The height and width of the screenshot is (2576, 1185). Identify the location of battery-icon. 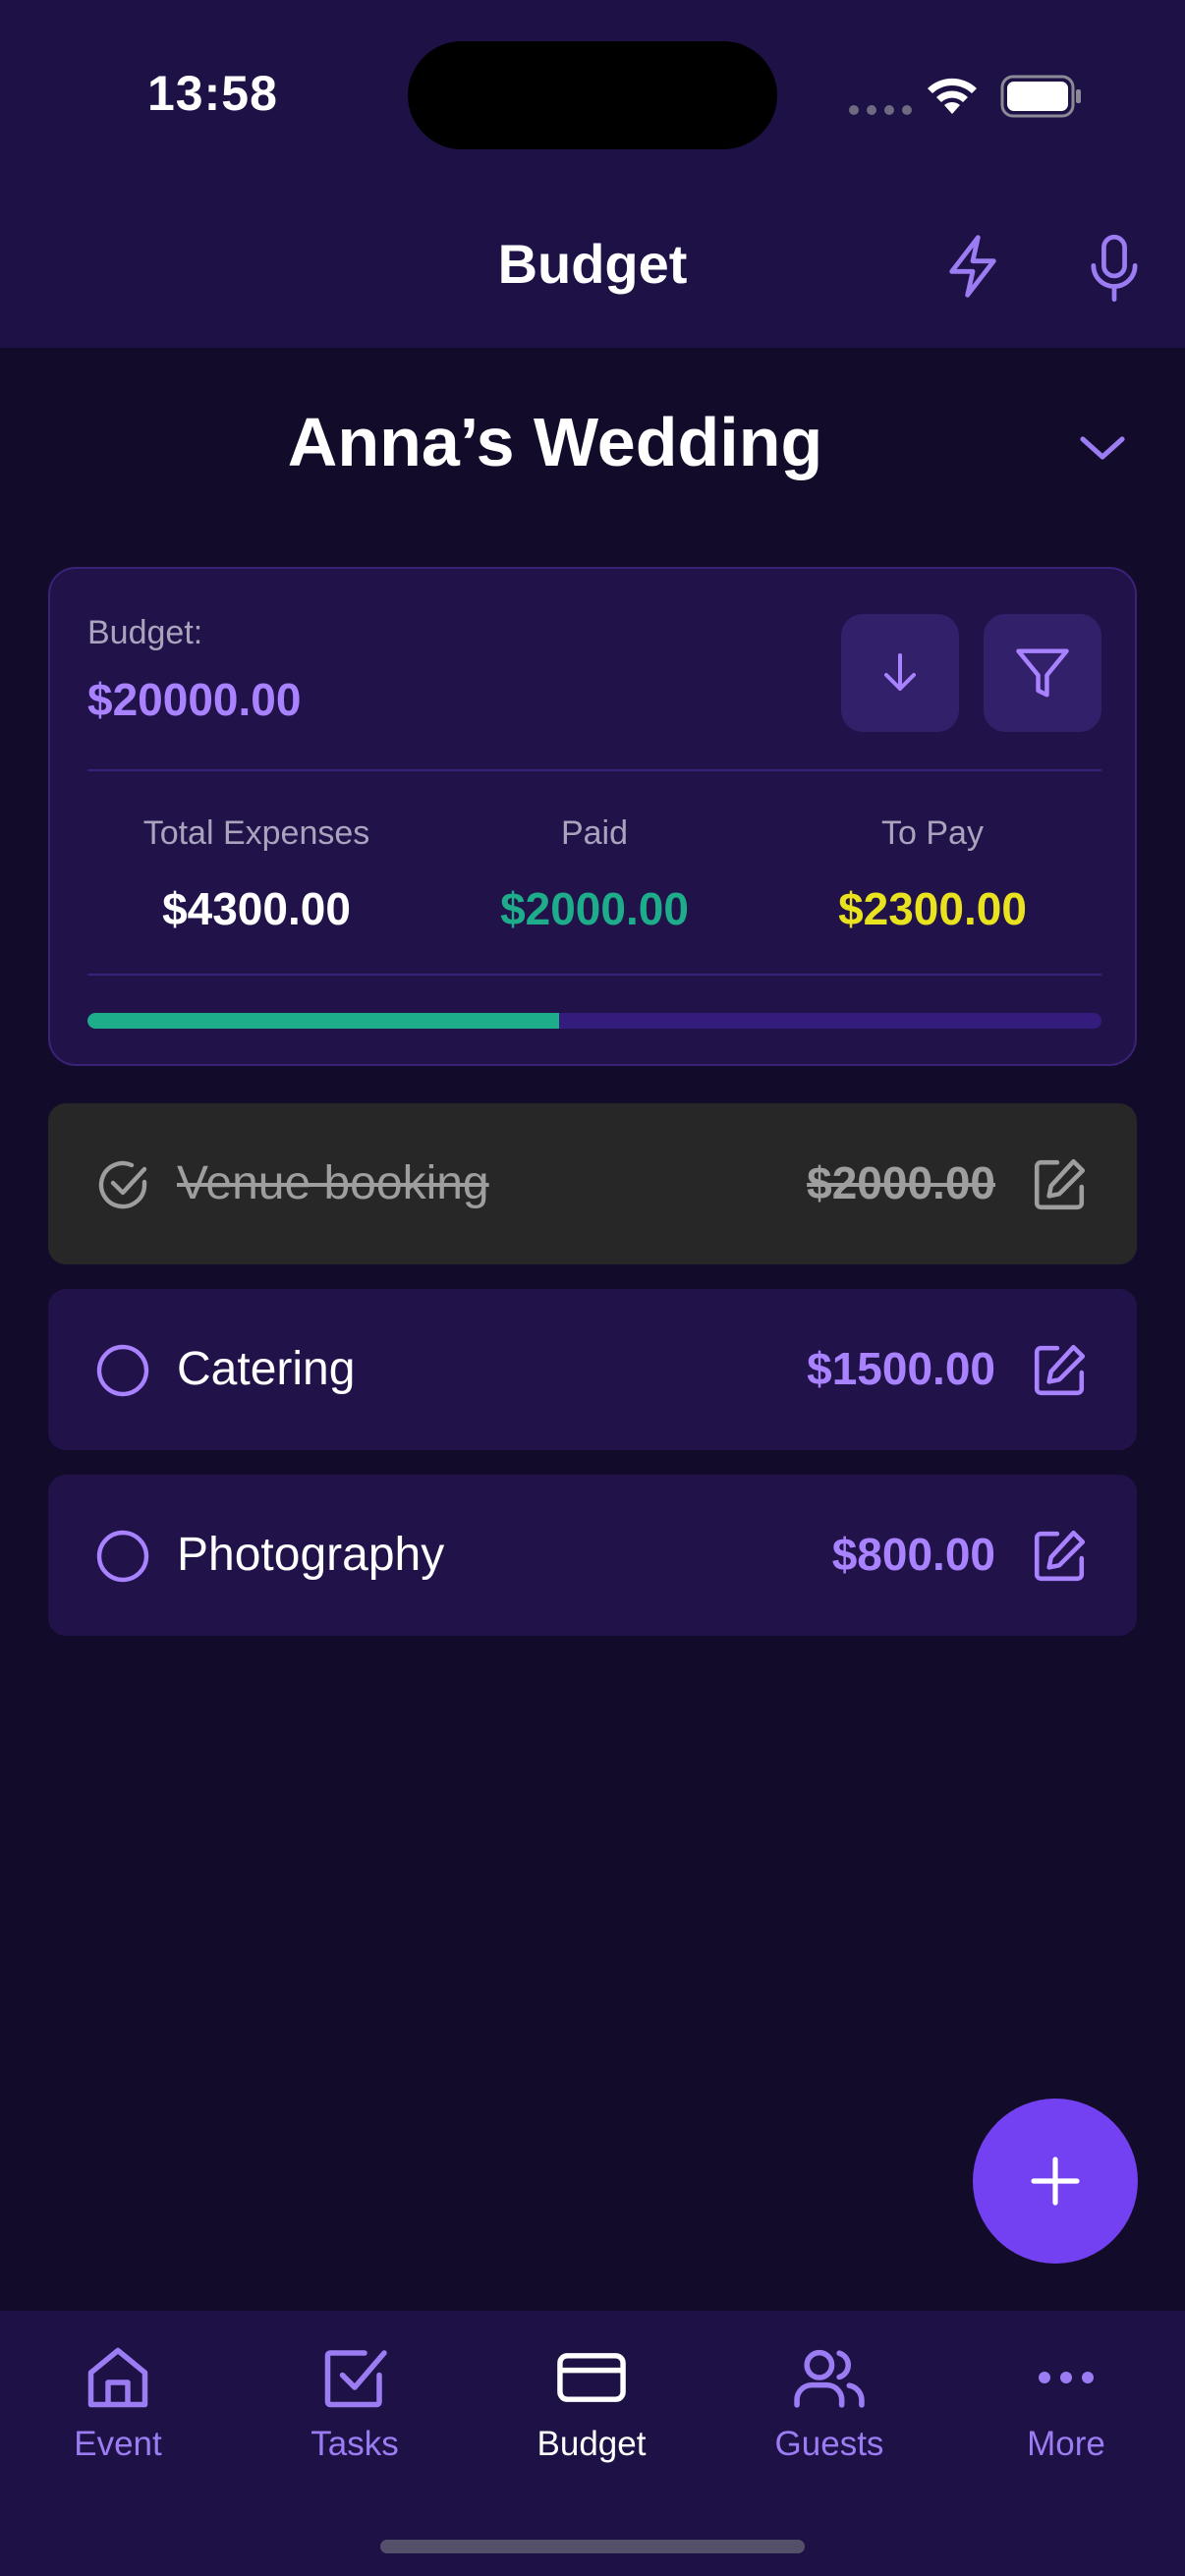
(1041, 96).